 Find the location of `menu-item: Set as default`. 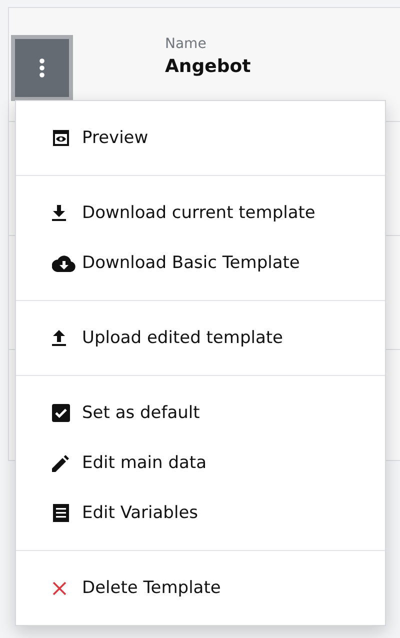

menu-item: Set as default is located at coordinates (200, 413).